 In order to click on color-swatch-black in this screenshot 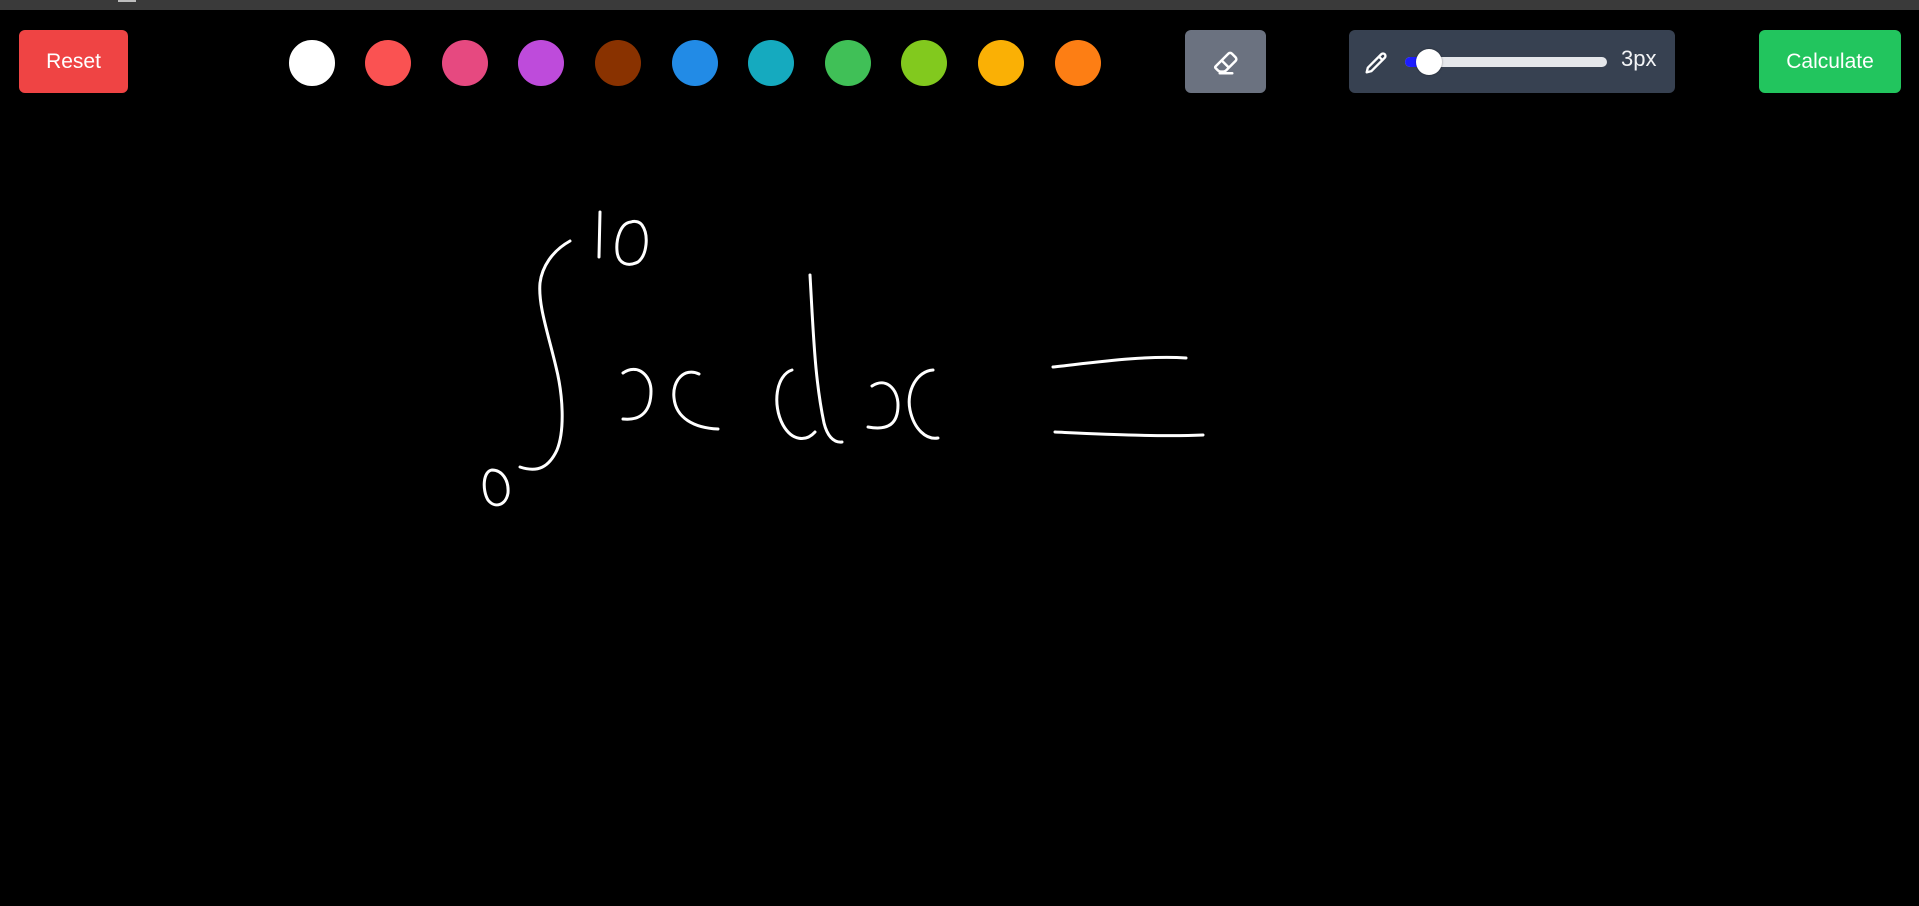, I will do `click(235, 63)`.